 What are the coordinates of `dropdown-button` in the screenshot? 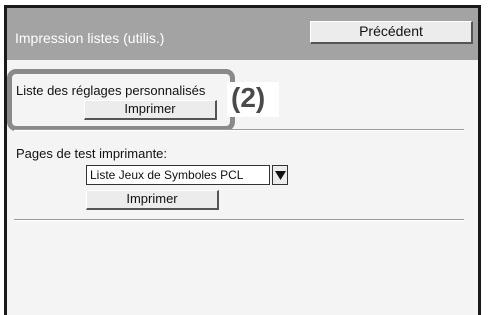 It's located at (280, 175).